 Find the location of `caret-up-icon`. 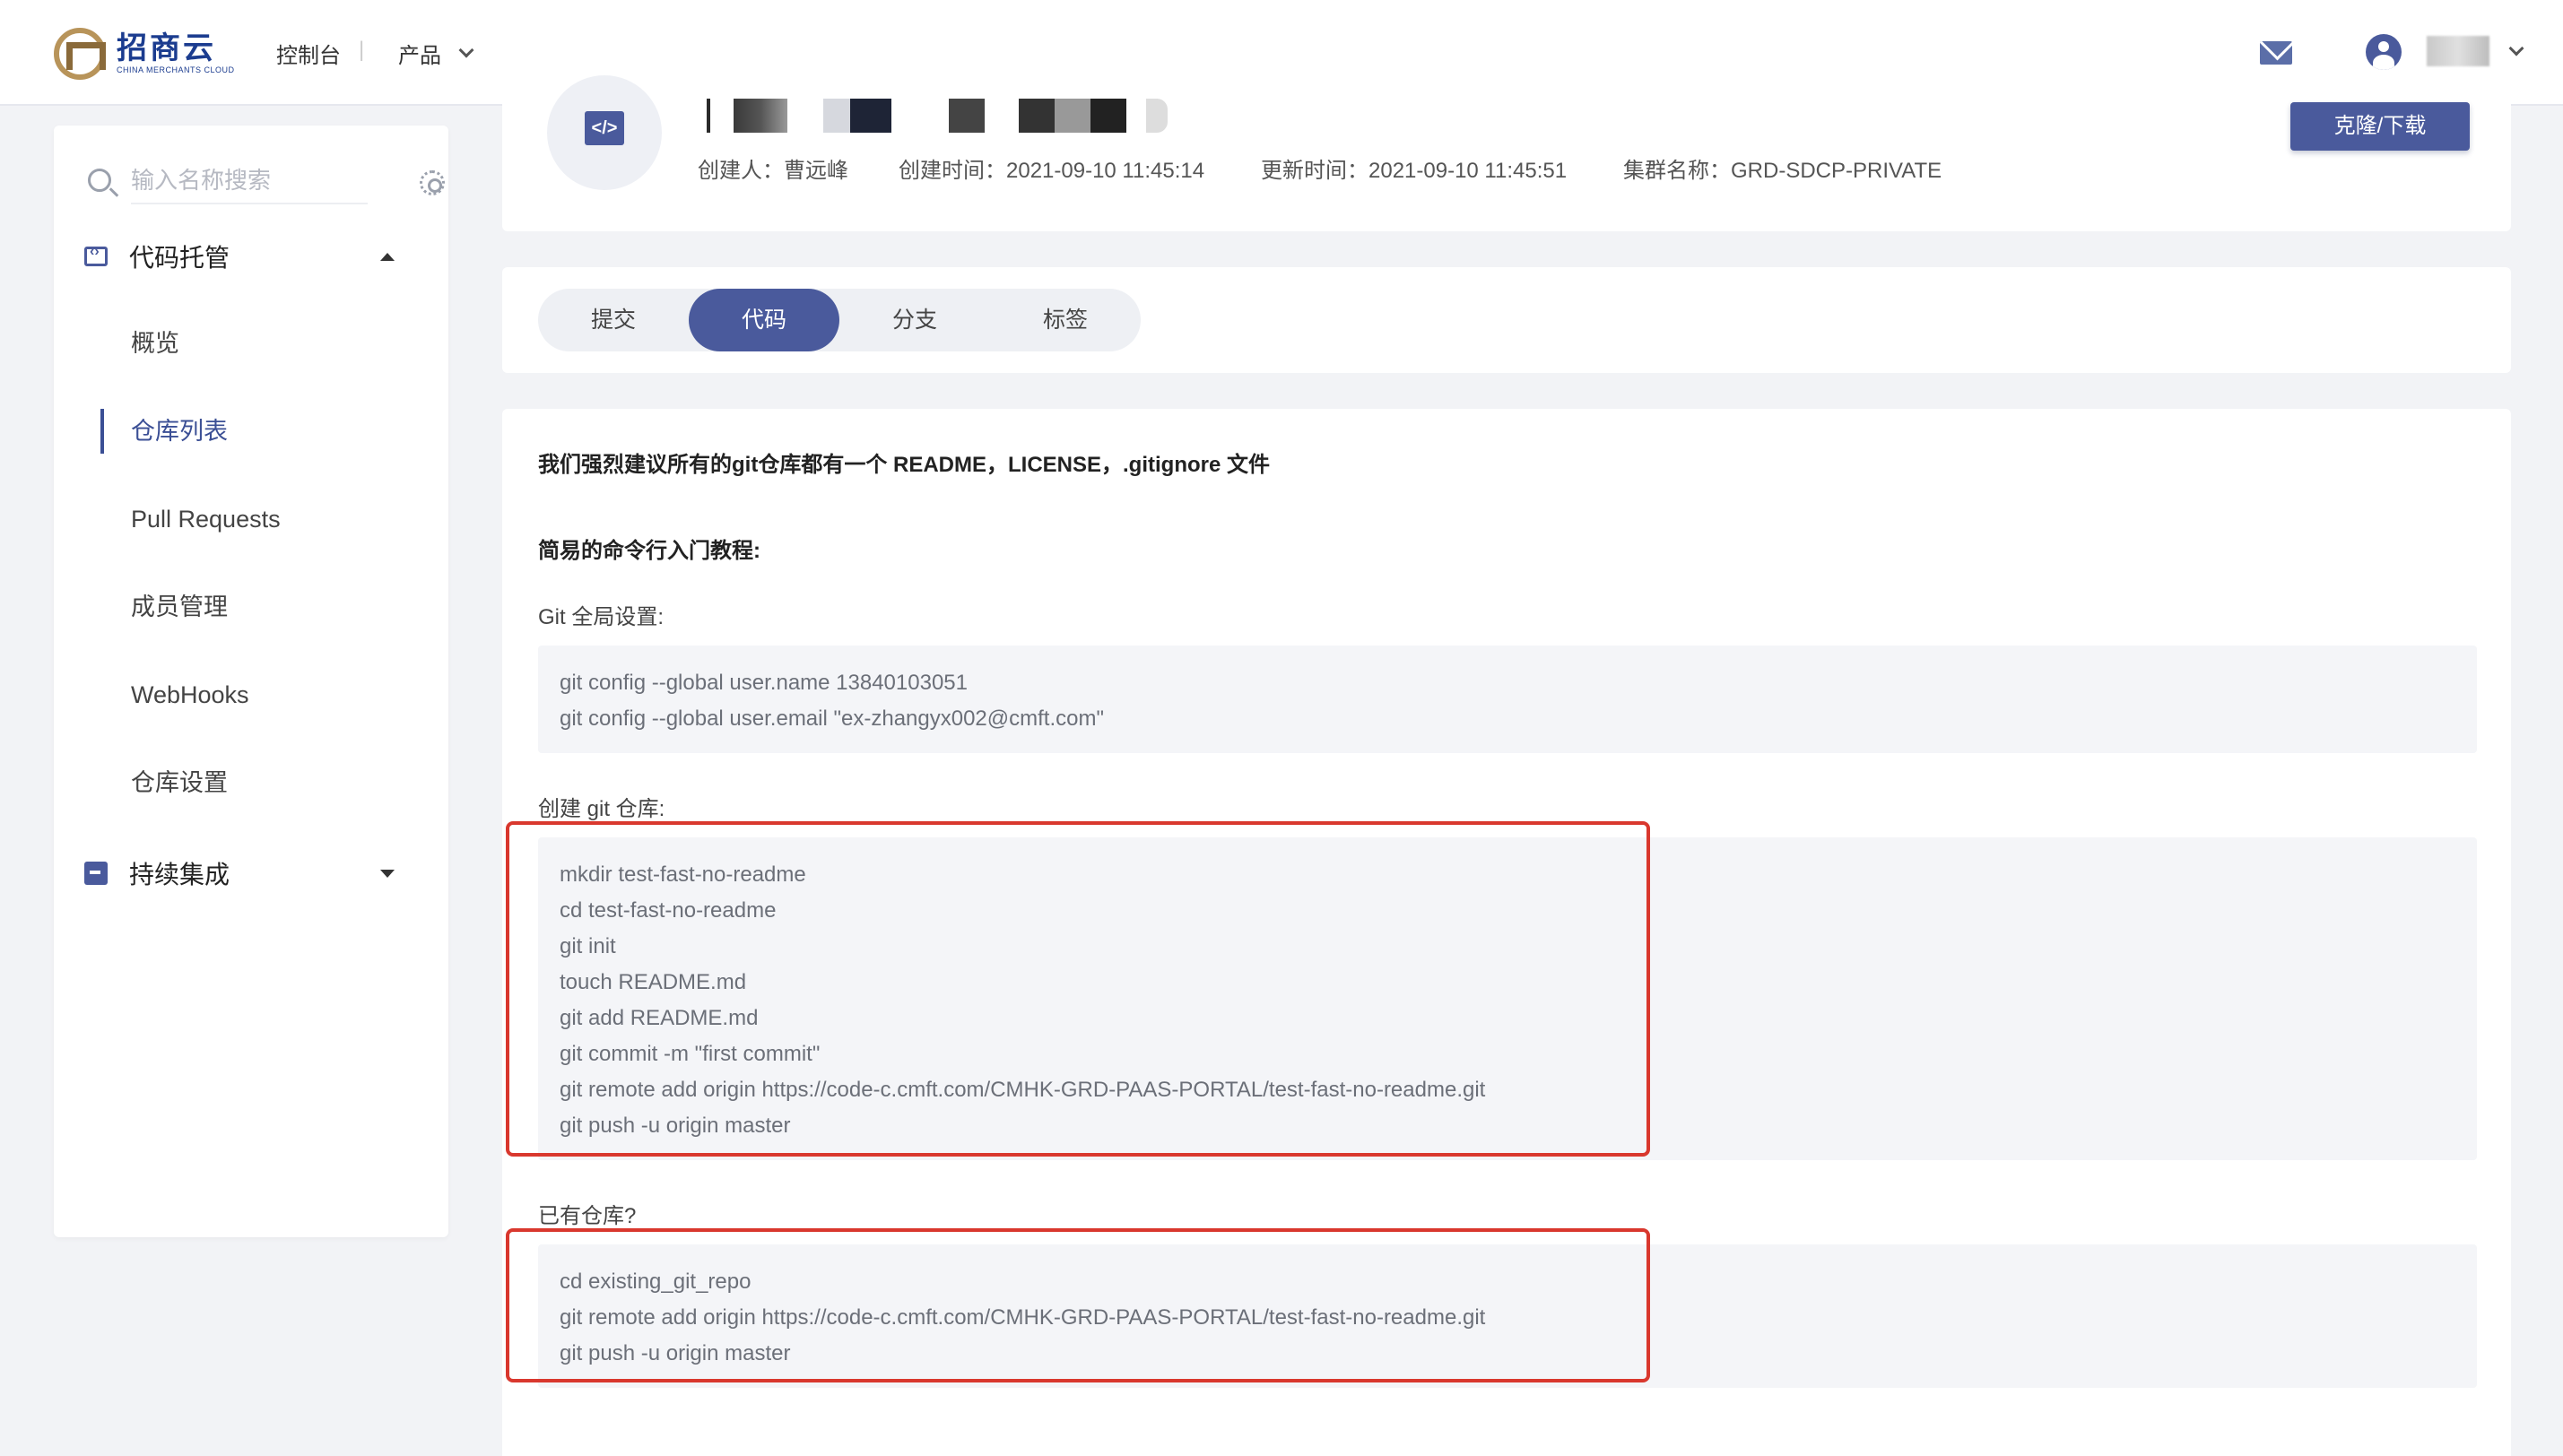

caret-up-icon is located at coordinates (387, 257).